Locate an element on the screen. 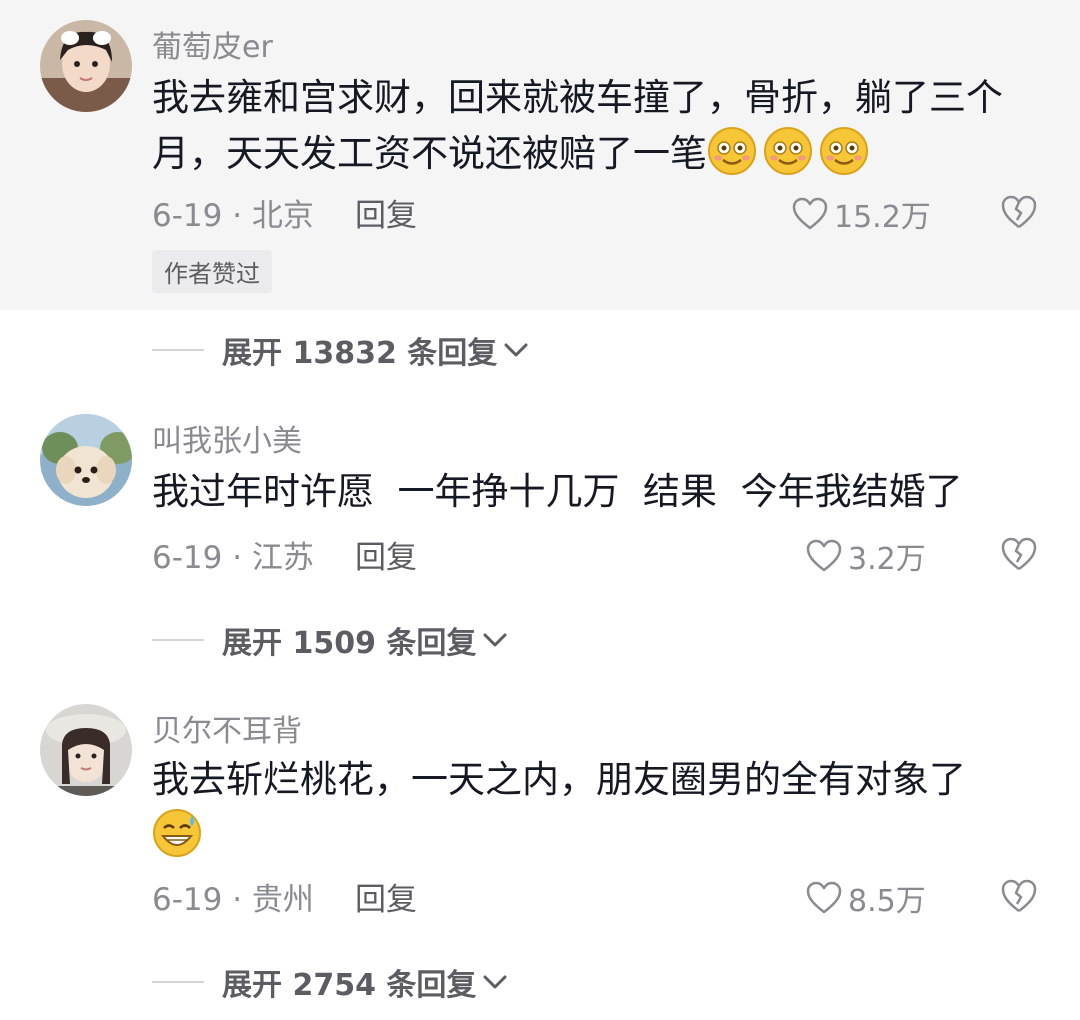 The width and height of the screenshot is (1080, 1020). expand-replies-button: 展开 1509 条回复 is located at coordinates (330, 640).